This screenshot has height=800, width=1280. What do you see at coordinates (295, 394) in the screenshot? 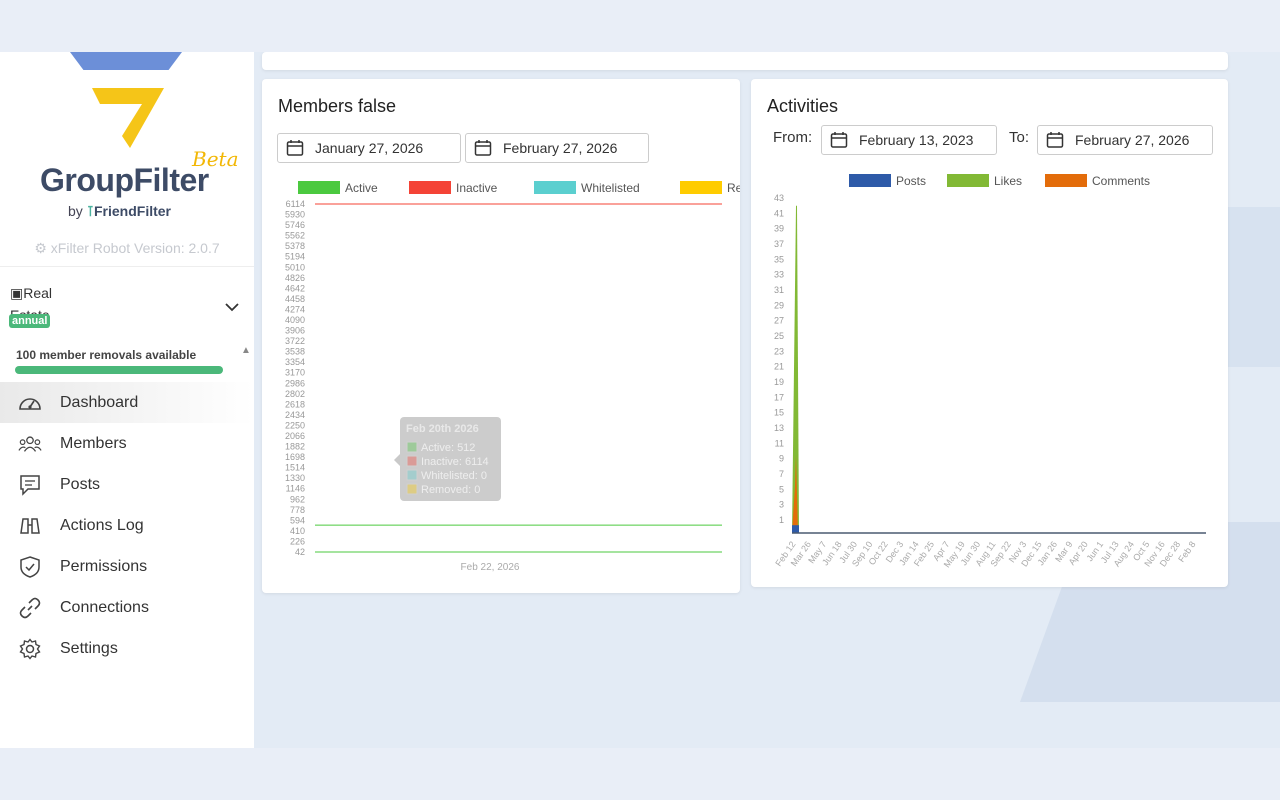
I see `y-tick-label: 2802` at bounding box center [295, 394].